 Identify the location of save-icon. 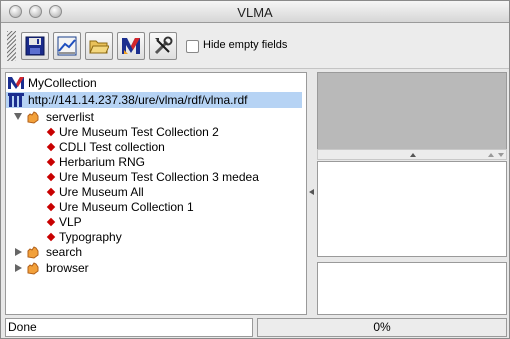
(35, 46).